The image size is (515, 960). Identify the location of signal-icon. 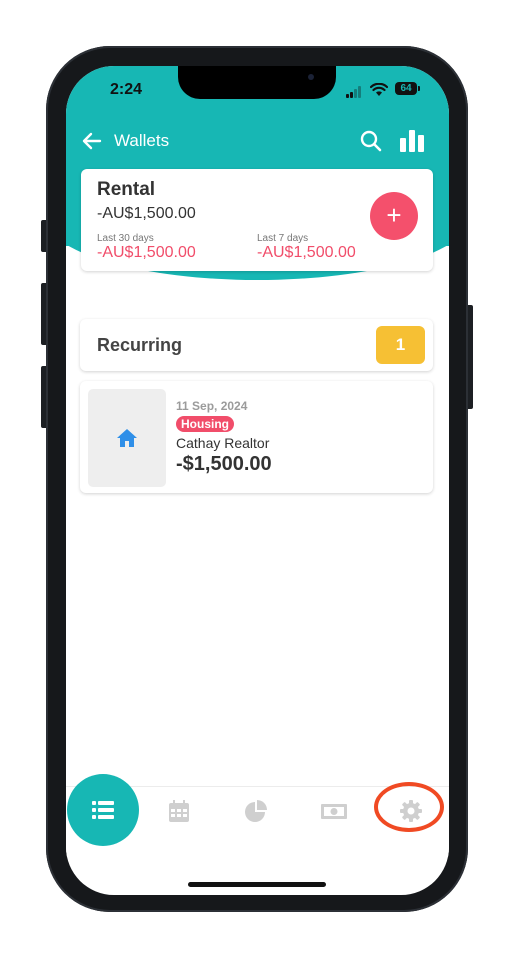
(355, 92).